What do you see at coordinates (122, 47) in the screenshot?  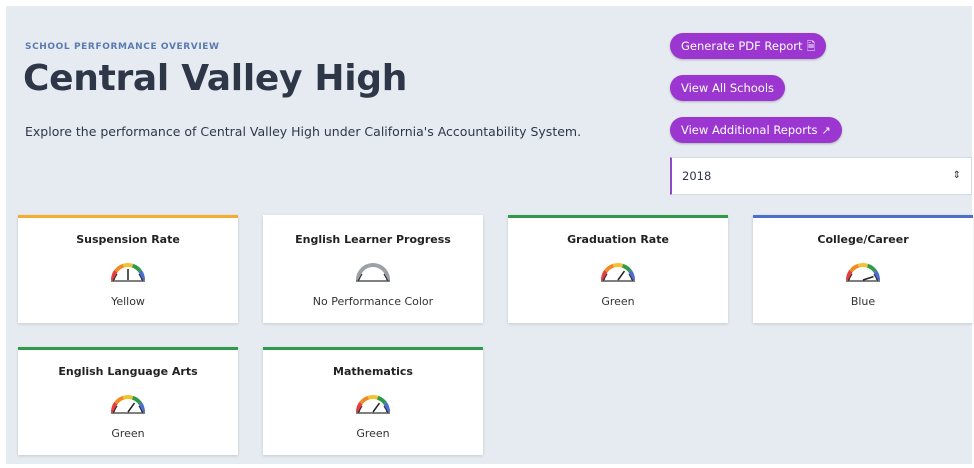 I see `eyebrow-label: SCHOOL PERFORMANCE OVERVIEW` at bounding box center [122, 47].